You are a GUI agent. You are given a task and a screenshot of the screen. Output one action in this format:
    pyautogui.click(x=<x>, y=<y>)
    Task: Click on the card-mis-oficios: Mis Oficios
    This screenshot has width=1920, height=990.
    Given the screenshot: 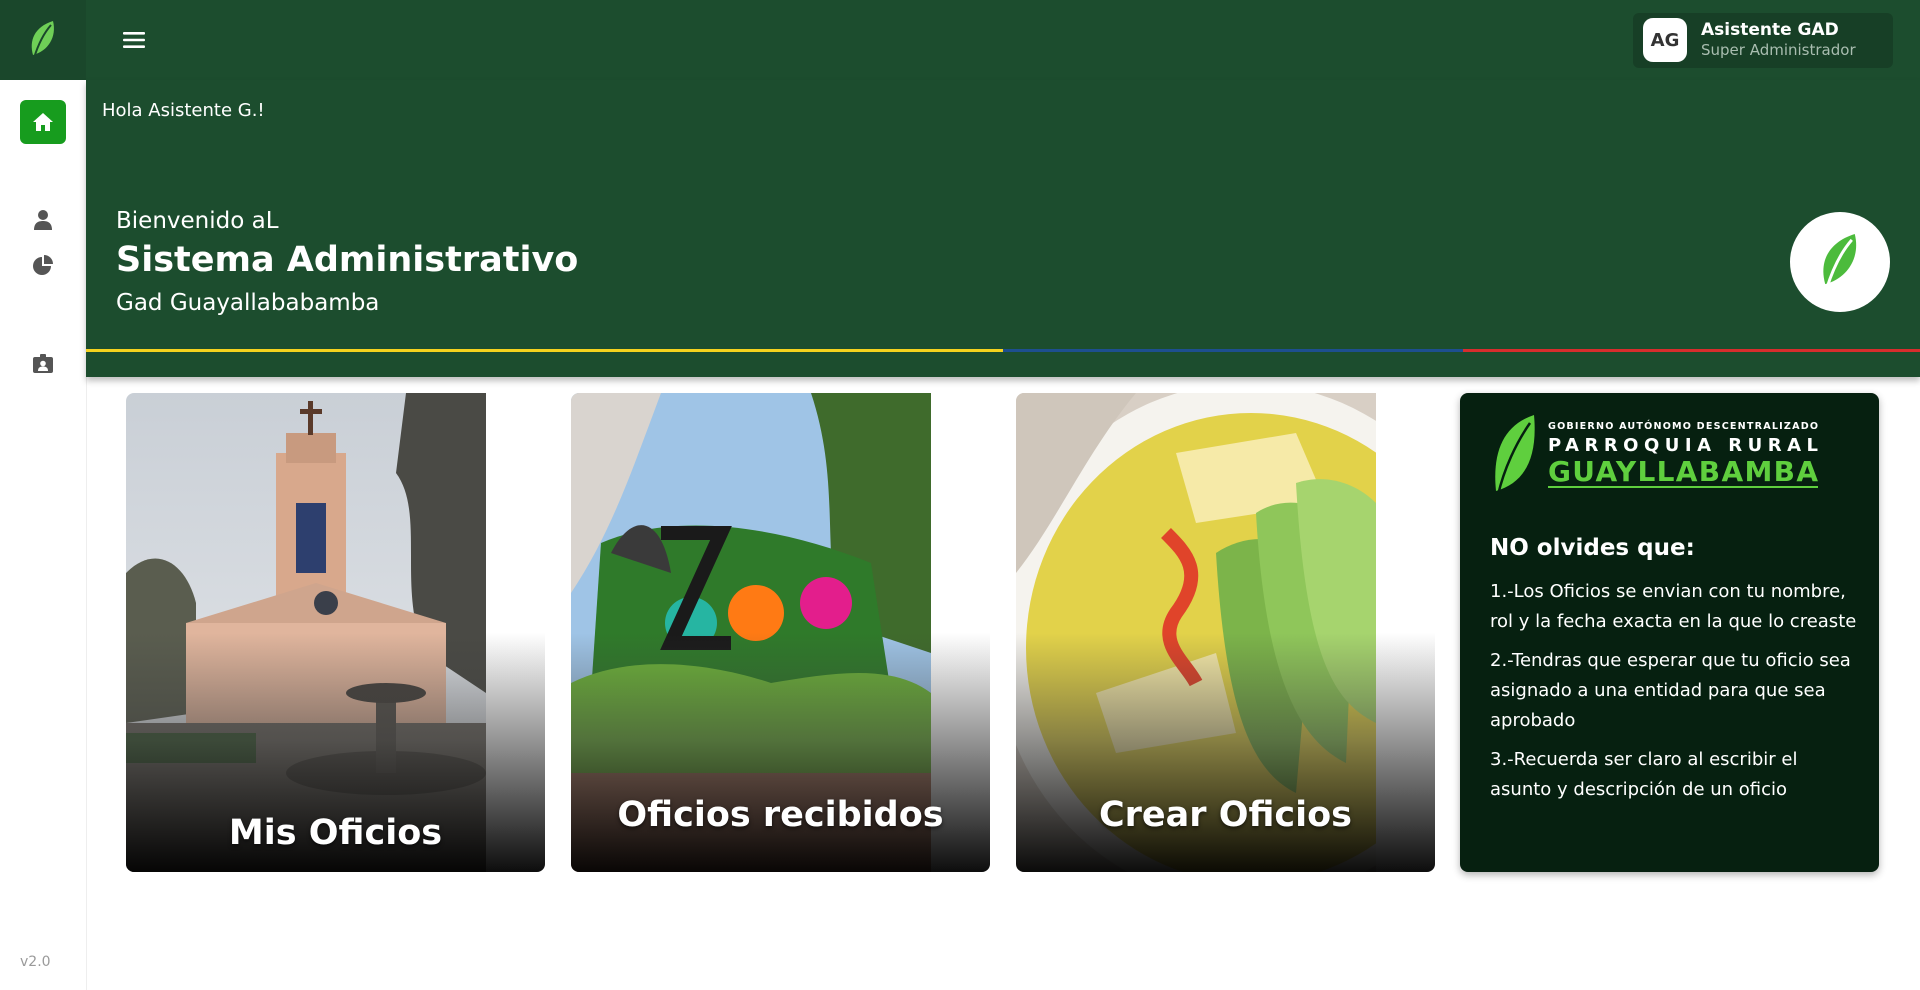 What is the action you would take?
    pyautogui.click(x=335, y=632)
    